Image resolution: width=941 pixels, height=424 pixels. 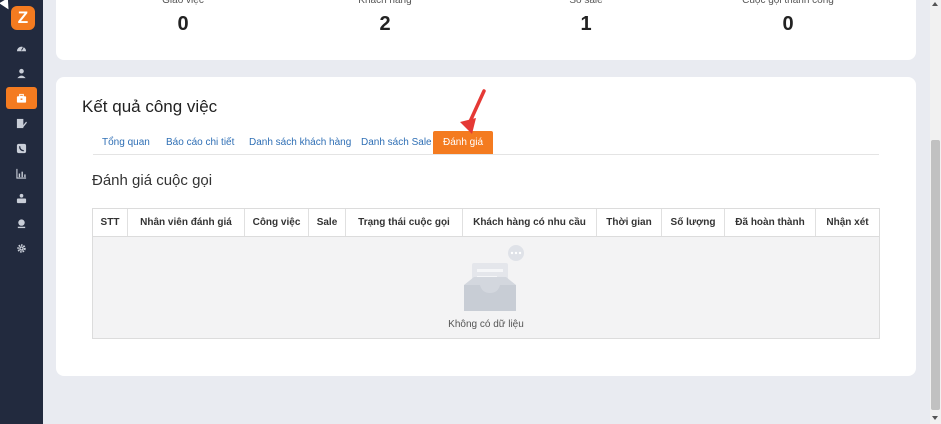 I want to click on stat-sales: Số sale 1, so click(x=586, y=18).